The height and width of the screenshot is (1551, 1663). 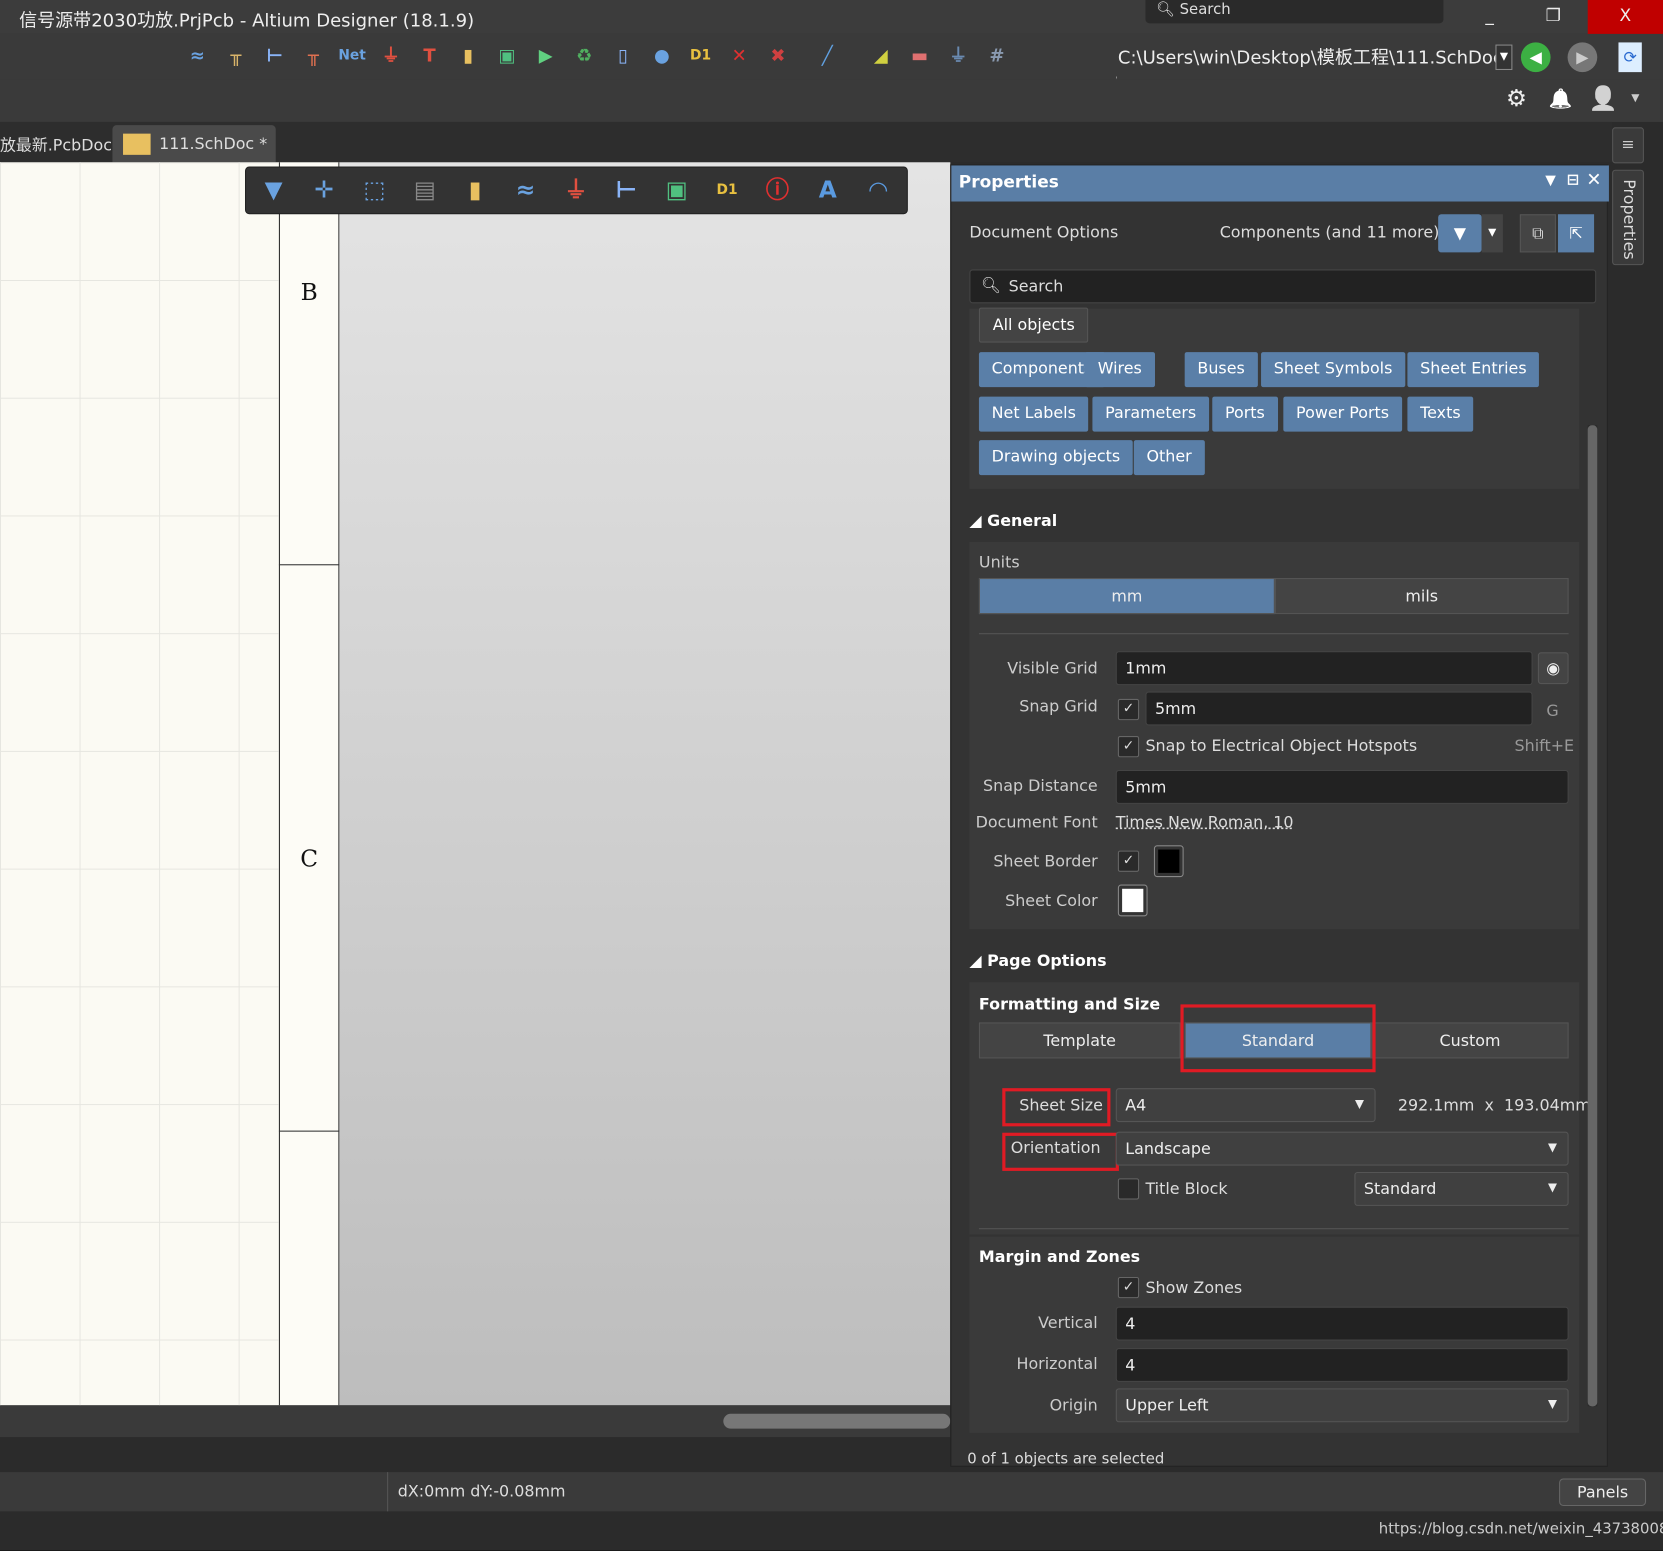 I want to click on text-icon: A, so click(x=828, y=191).